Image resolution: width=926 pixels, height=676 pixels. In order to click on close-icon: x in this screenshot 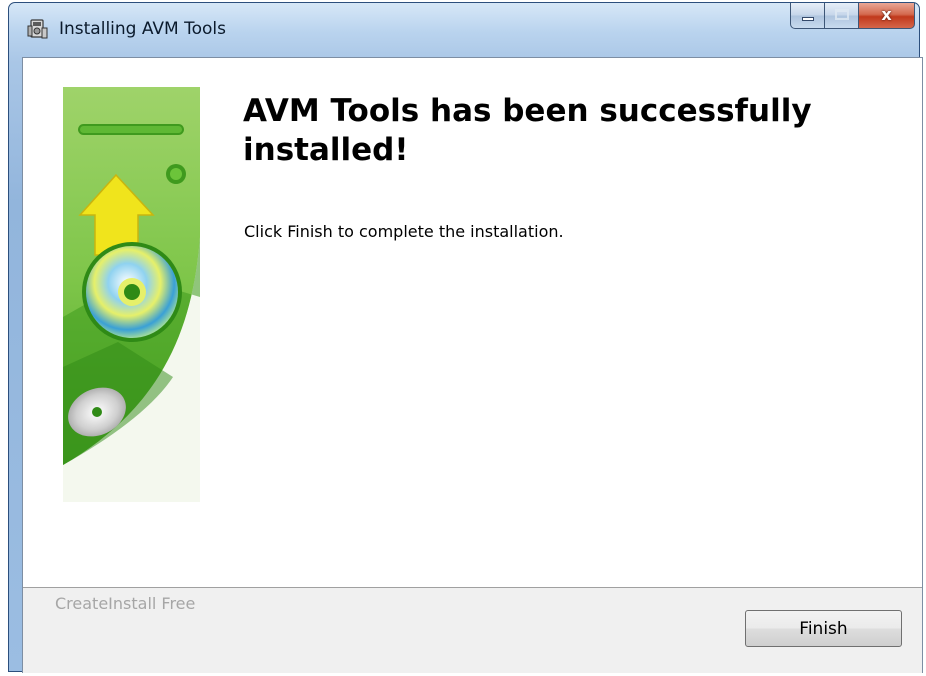, I will do `click(886, 14)`.